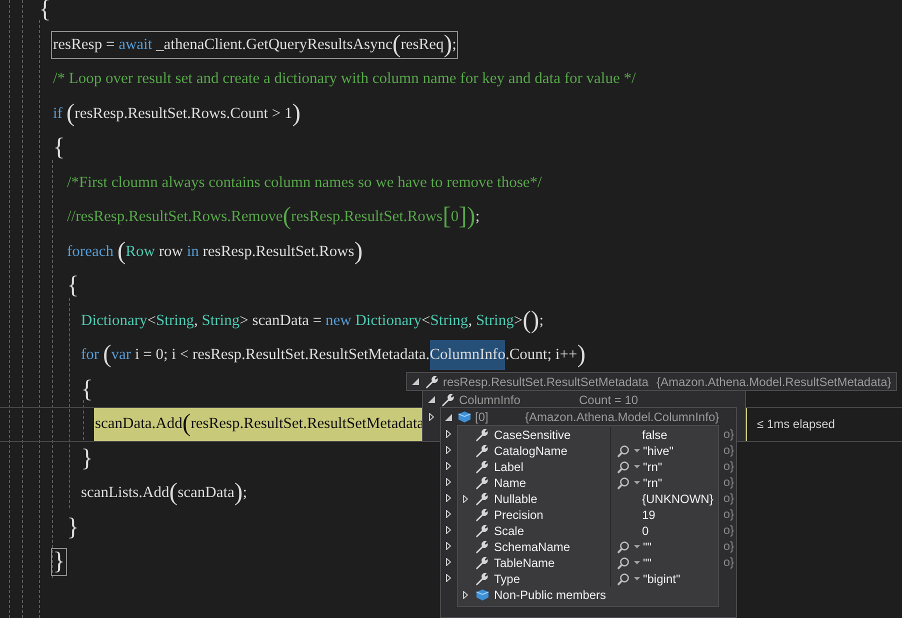 The width and height of the screenshot is (902, 618). What do you see at coordinates (519, 515) in the screenshot?
I see `property-name: Precision` at bounding box center [519, 515].